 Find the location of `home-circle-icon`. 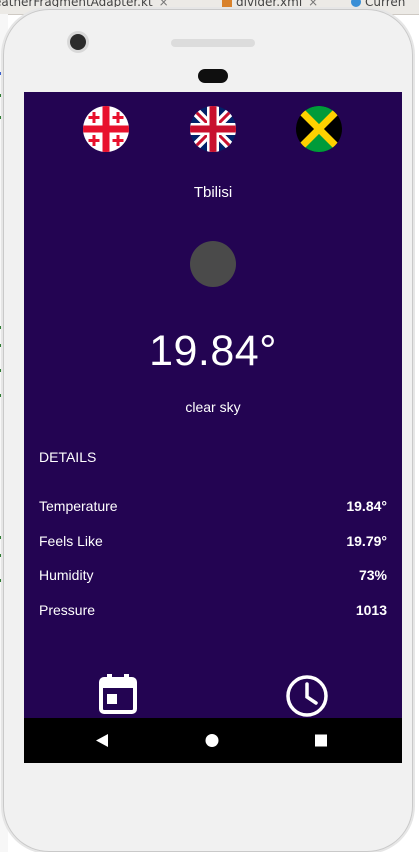

home-circle-icon is located at coordinates (212, 740).